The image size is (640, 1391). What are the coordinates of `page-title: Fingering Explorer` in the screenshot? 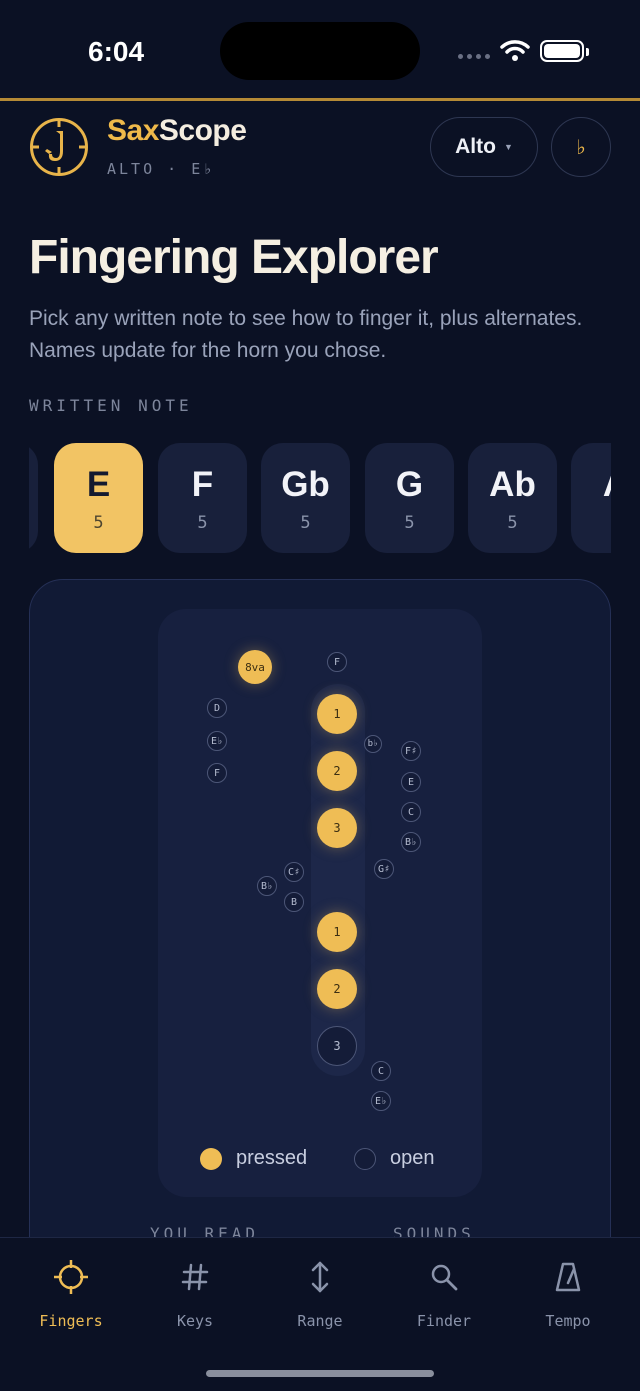 It's located at (234, 257).